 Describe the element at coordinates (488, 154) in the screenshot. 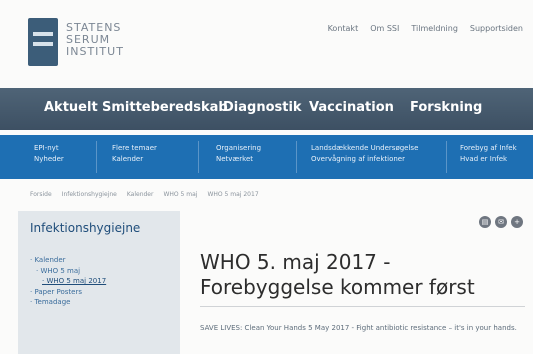

I see `sub-nav-item-5: Forebyg af Infek Hvad er Infek` at that location.